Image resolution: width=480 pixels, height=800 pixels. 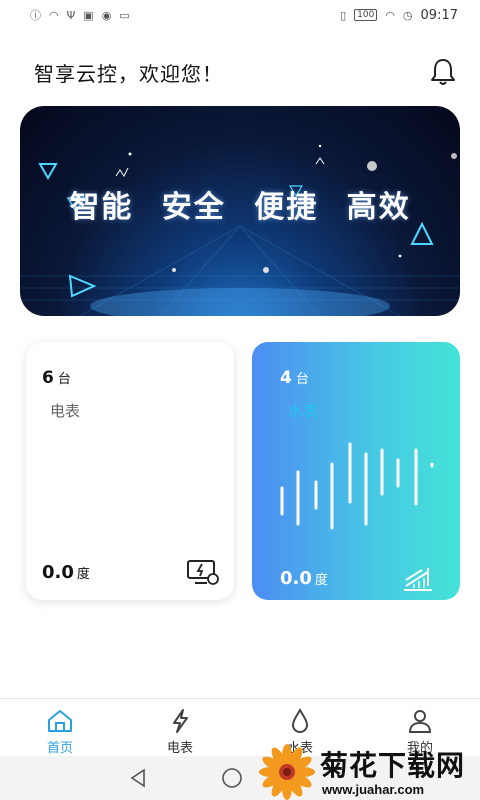 I want to click on electric-meter-card: 6台 电表 0.0 度, so click(x=130, y=471).